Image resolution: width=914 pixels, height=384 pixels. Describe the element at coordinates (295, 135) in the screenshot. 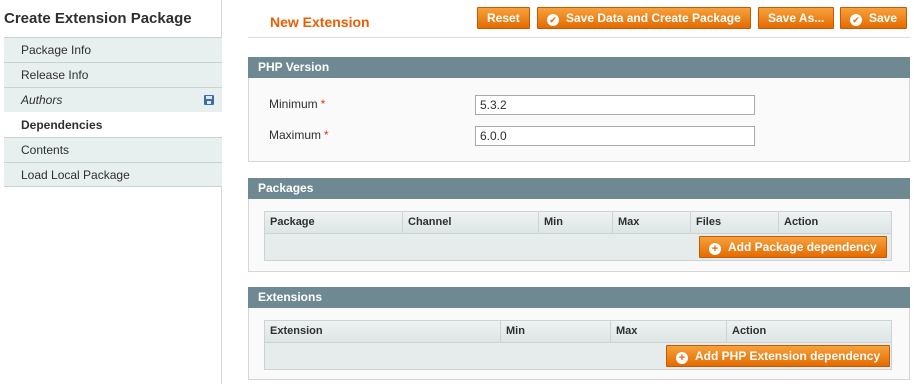

I see `maximum-label-text: Maximum` at that location.